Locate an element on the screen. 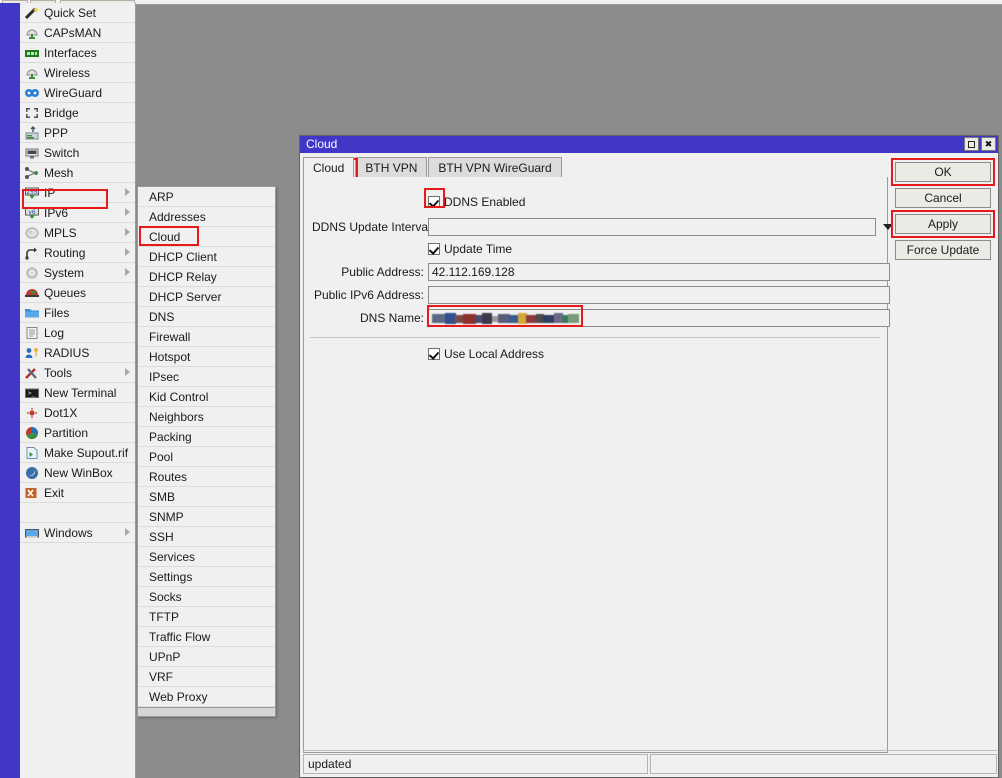  sidebar-item-ipv6: v6 IPv6 is located at coordinates (77, 213).